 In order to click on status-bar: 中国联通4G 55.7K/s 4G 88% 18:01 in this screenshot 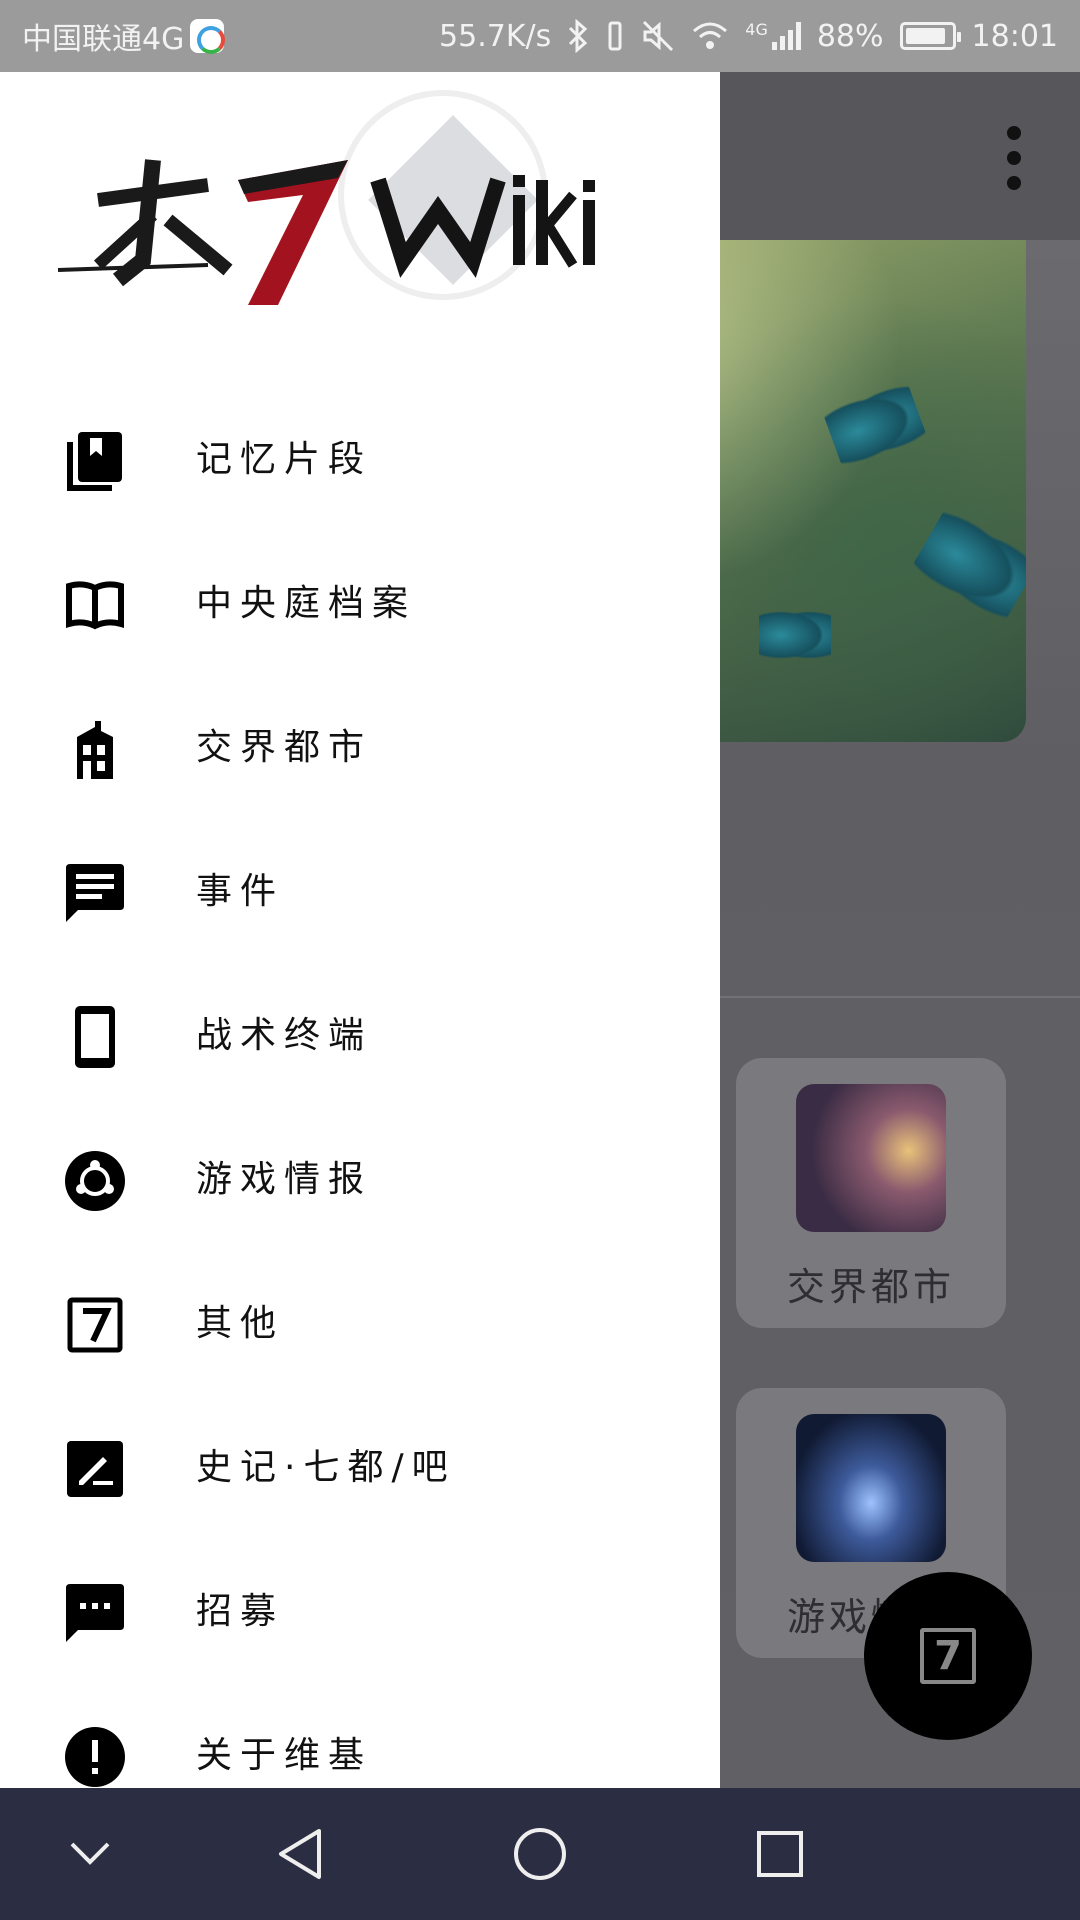, I will do `click(540, 36)`.